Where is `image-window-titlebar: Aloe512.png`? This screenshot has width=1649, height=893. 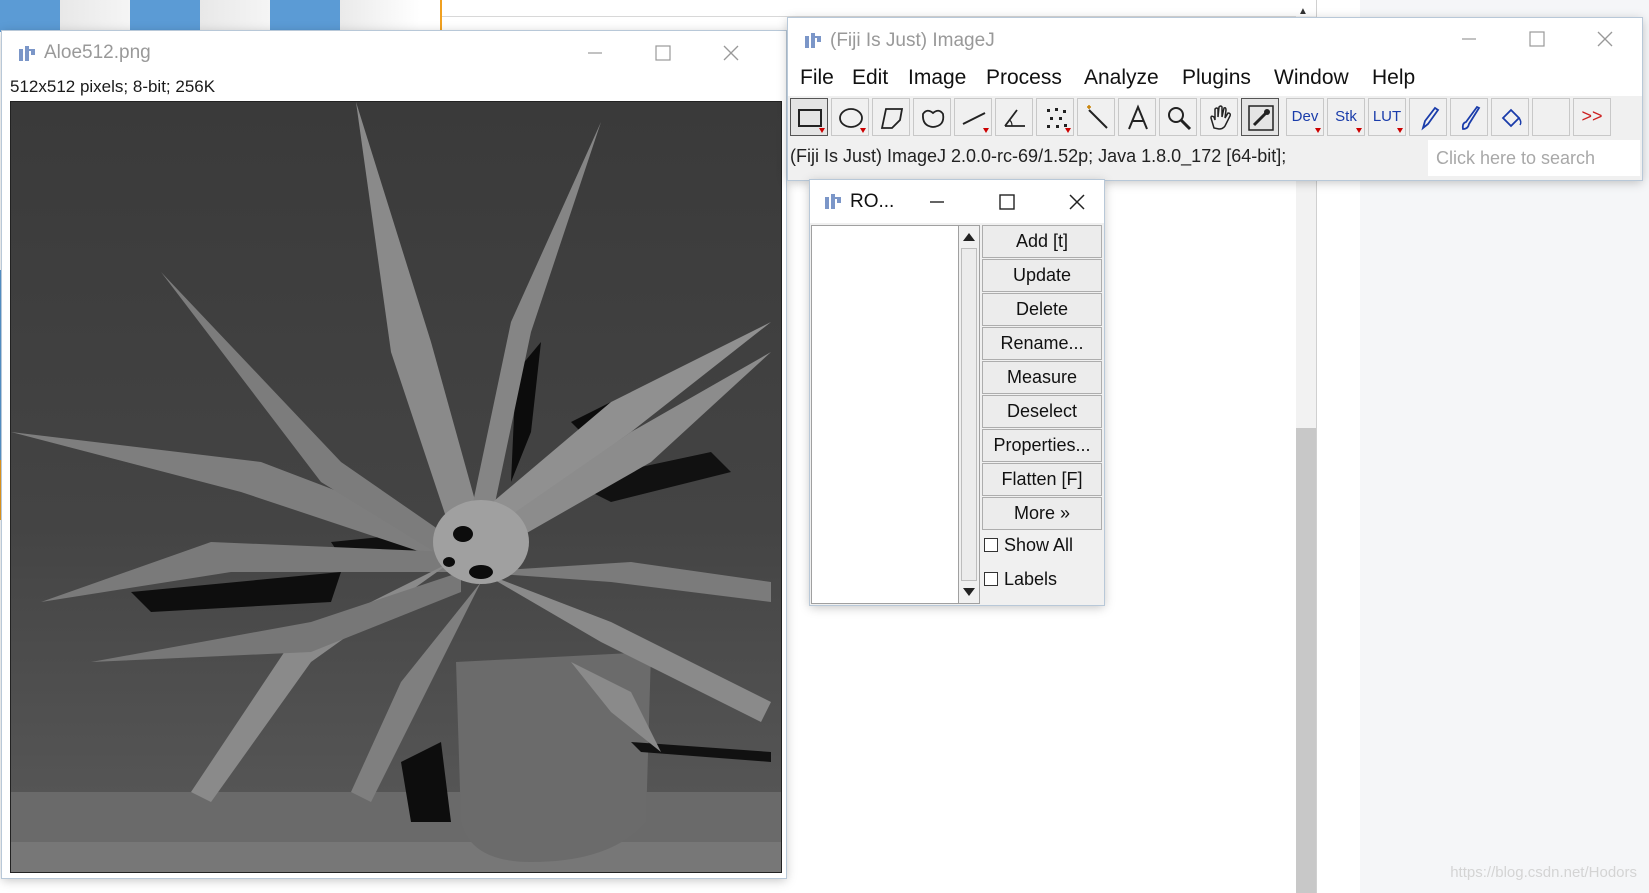
image-window-titlebar: Aloe512.png is located at coordinates (394, 53).